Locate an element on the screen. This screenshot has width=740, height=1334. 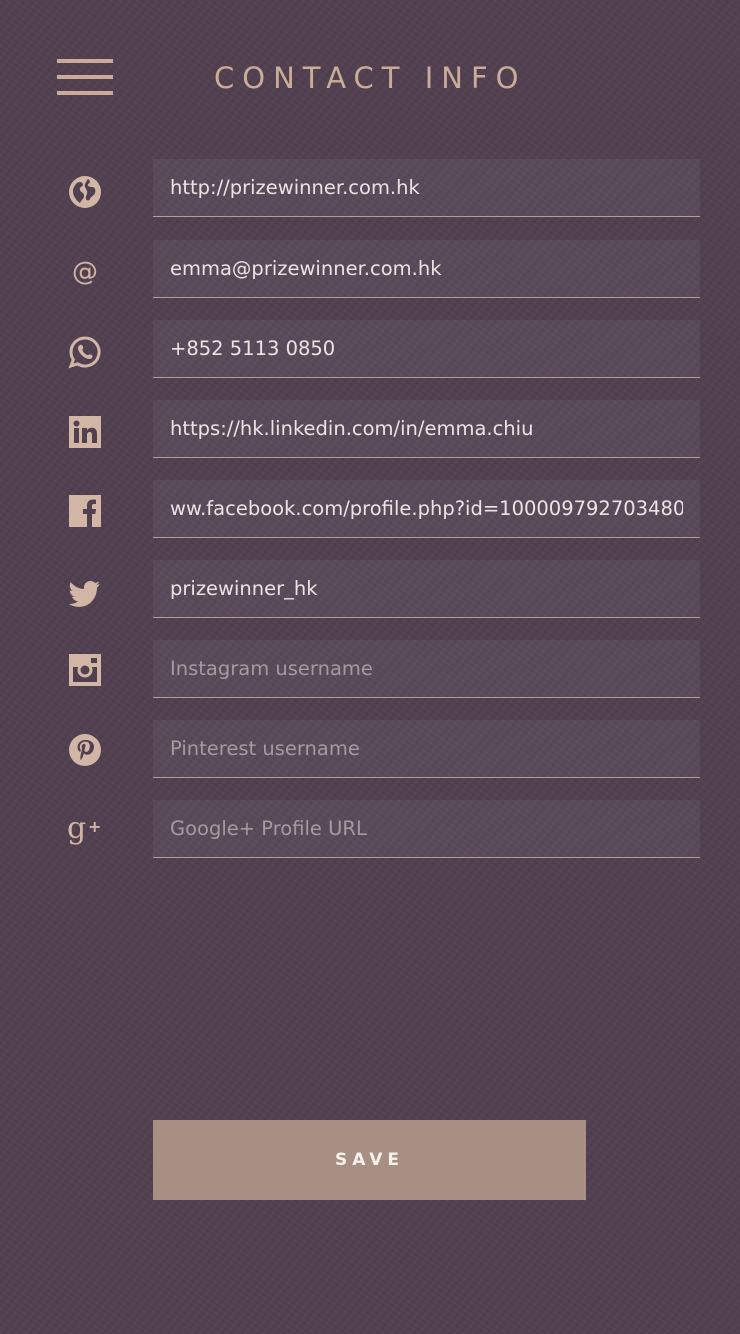
instagram-field is located at coordinates (426, 669).